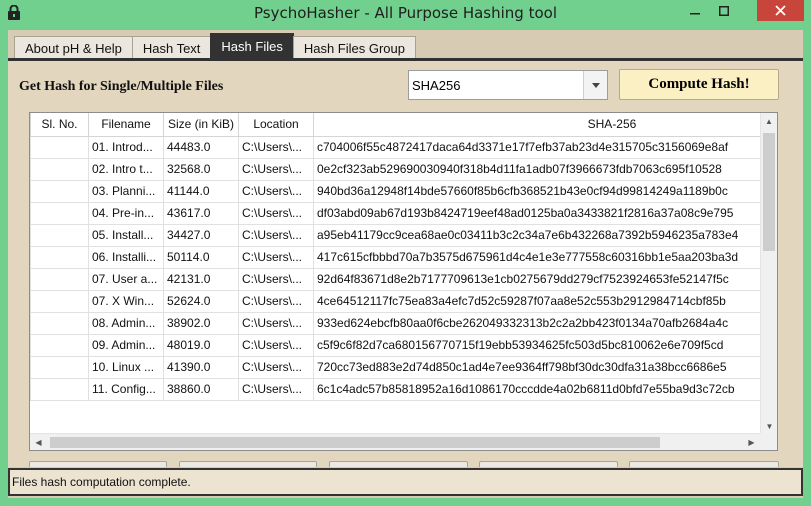 The height and width of the screenshot is (506, 811). Describe the element at coordinates (201, 191) in the screenshot. I see `cell-size: 41144.0` at that location.